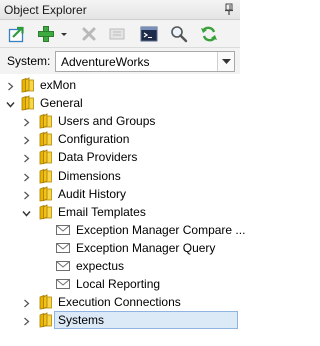 This screenshot has width=320, height=346. What do you see at coordinates (81, 320) in the screenshot?
I see `tree-item-label: Systems` at bounding box center [81, 320].